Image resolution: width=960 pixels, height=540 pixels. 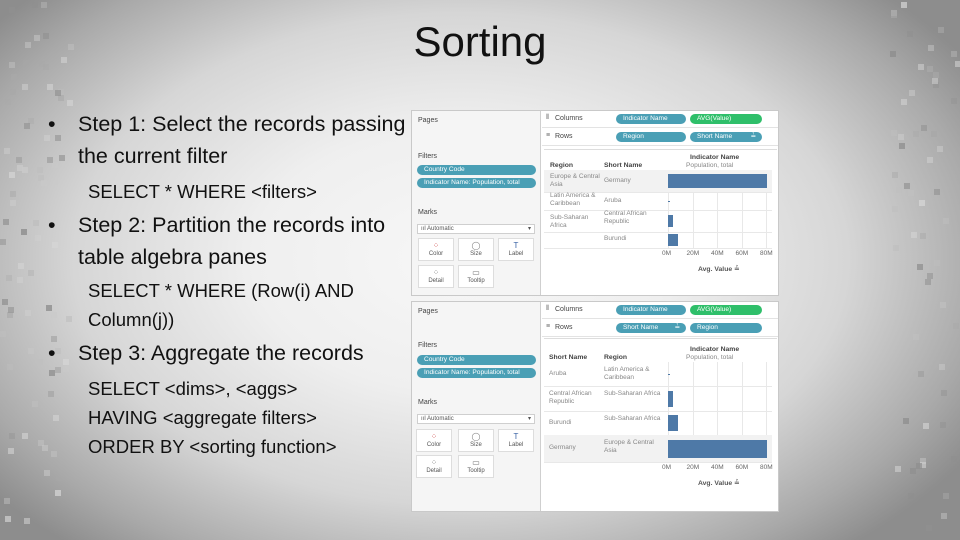 What do you see at coordinates (202, 191) in the screenshot?
I see `code-line: SELECT * WHERE <filters>` at bounding box center [202, 191].